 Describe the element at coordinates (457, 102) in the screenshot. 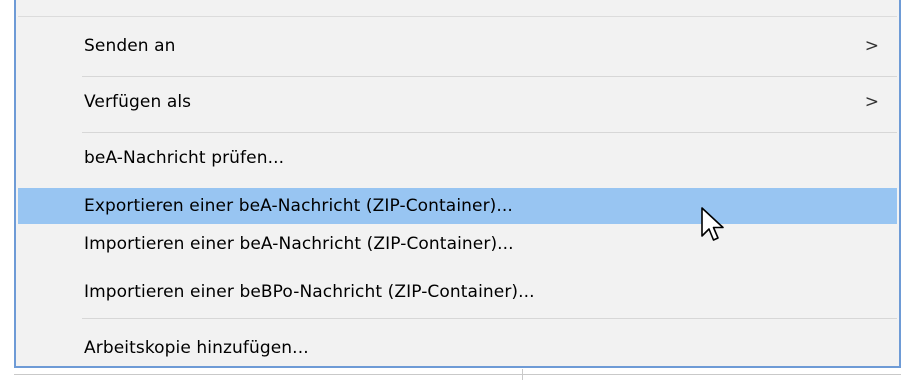

I see `menu-item-verfuegen-als: Verfügen als >` at that location.